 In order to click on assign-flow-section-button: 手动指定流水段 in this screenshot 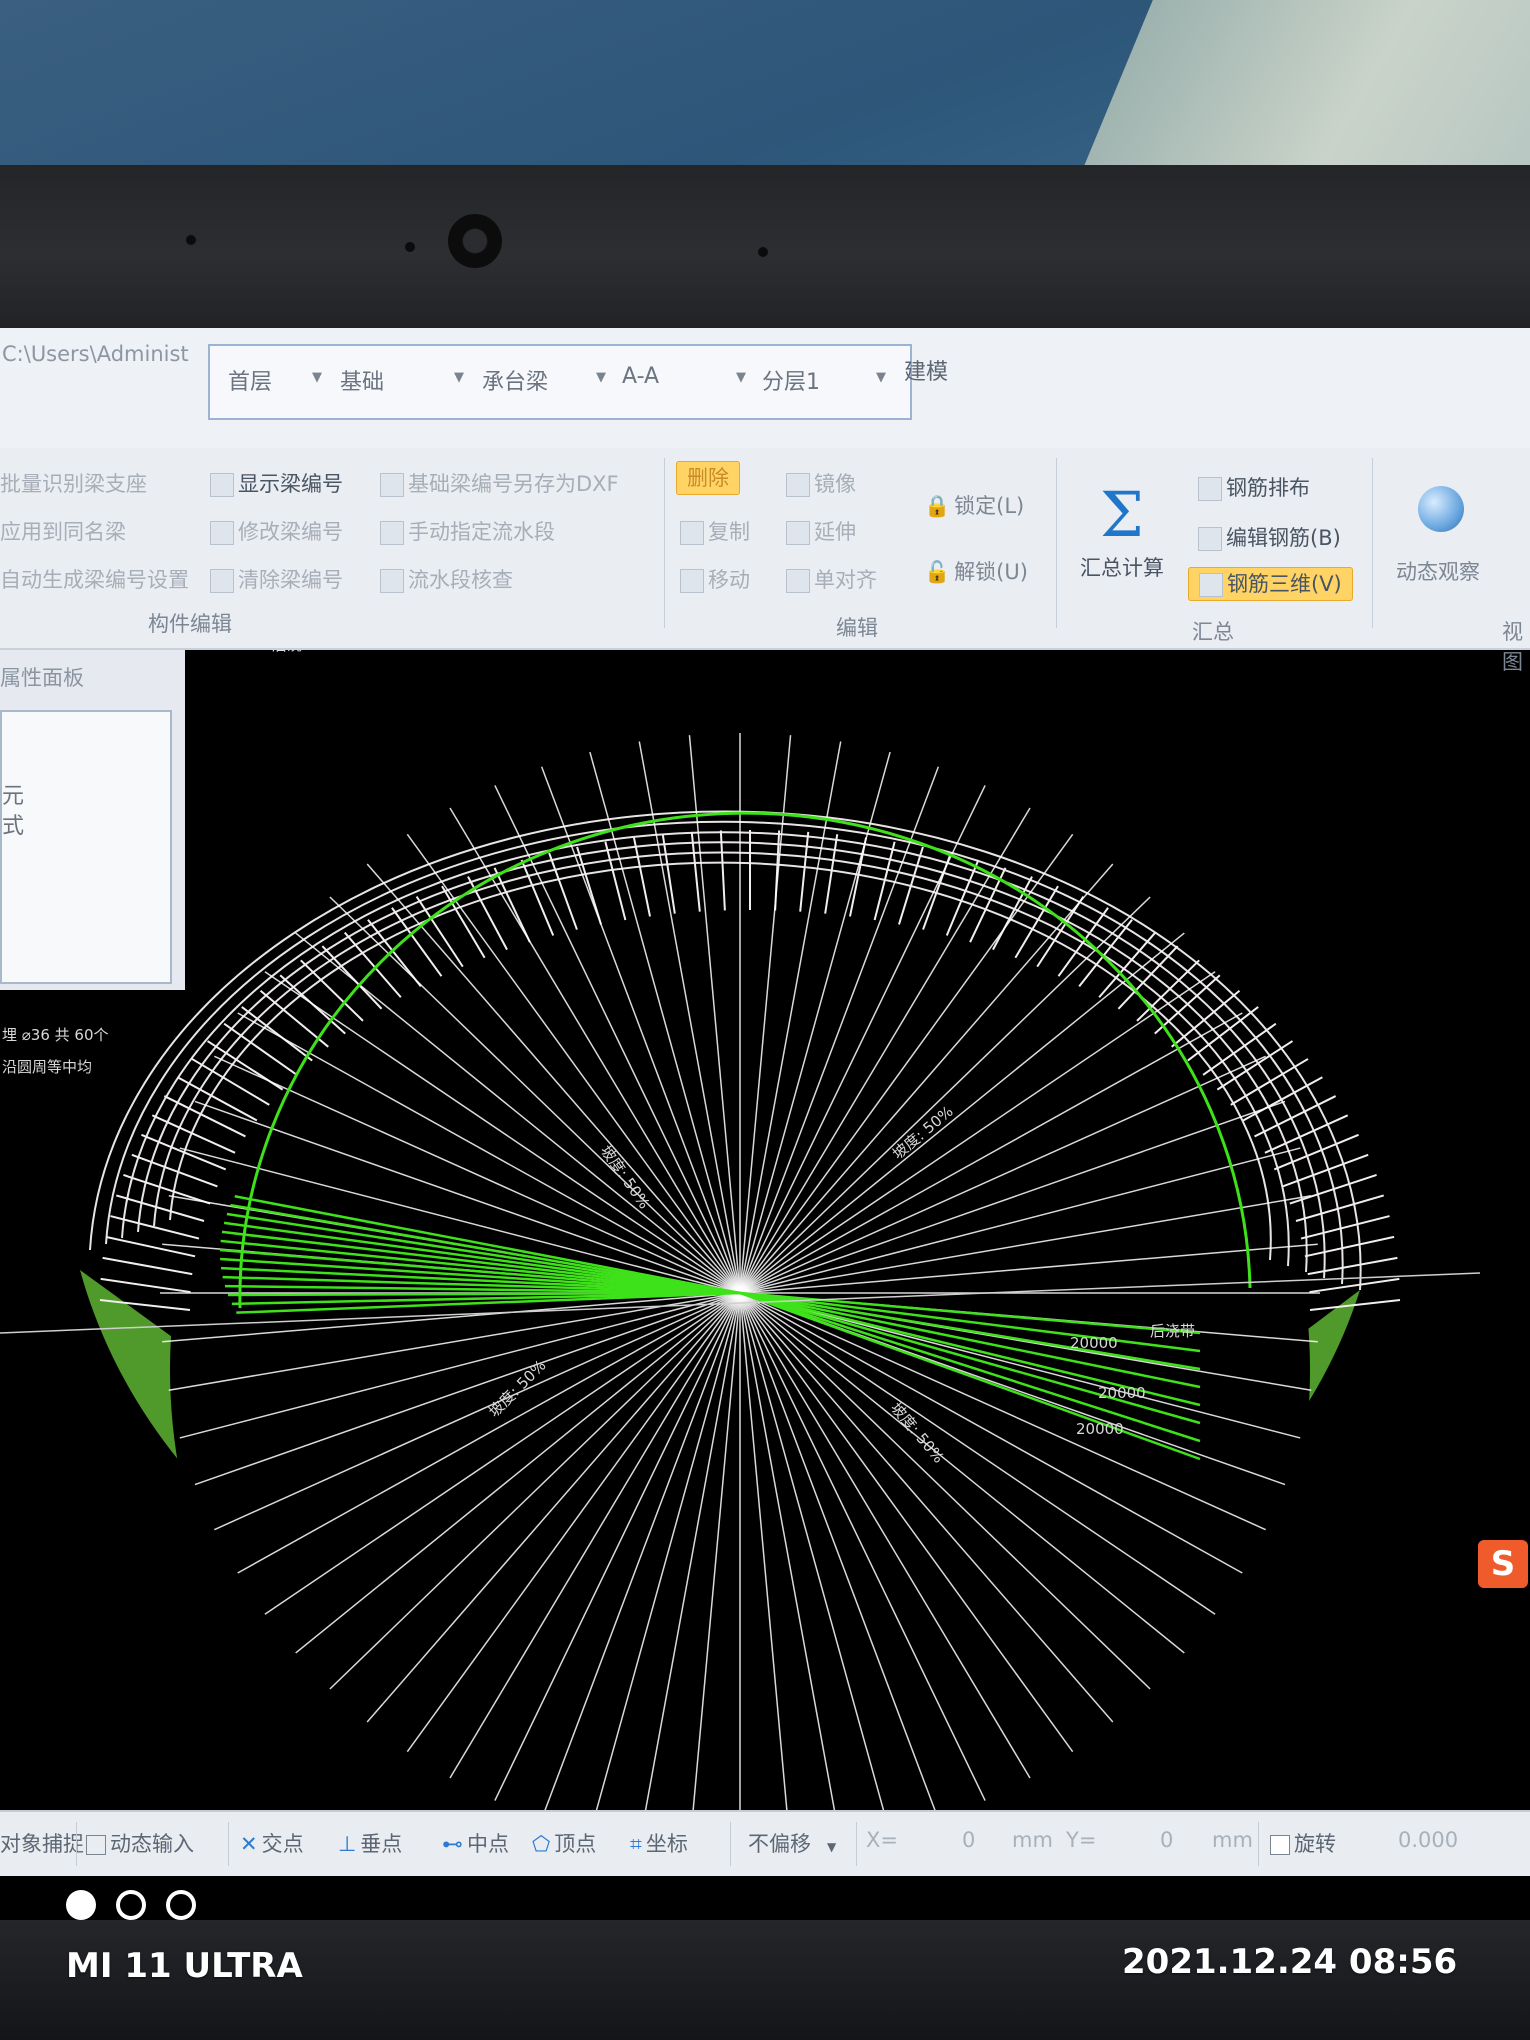, I will do `click(467, 531)`.